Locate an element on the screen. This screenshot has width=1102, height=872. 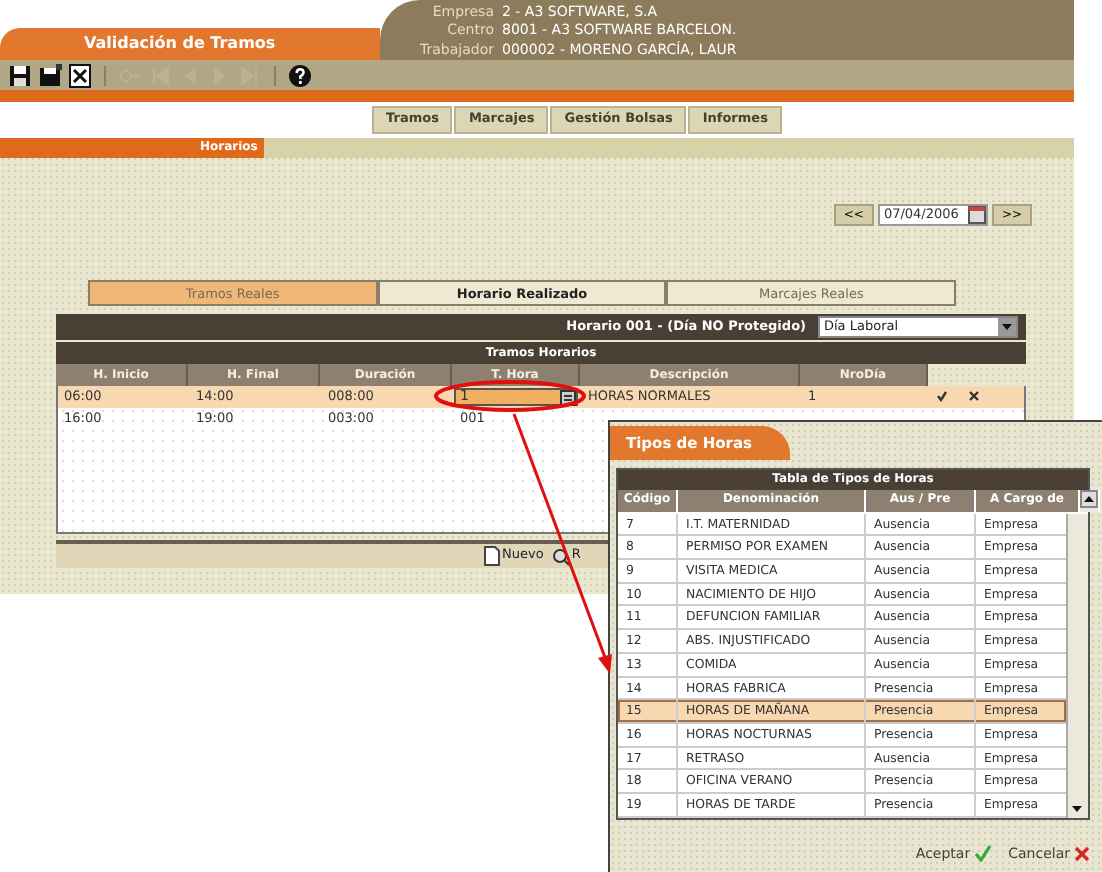
lookup-icon is located at coordinates (568, 397).